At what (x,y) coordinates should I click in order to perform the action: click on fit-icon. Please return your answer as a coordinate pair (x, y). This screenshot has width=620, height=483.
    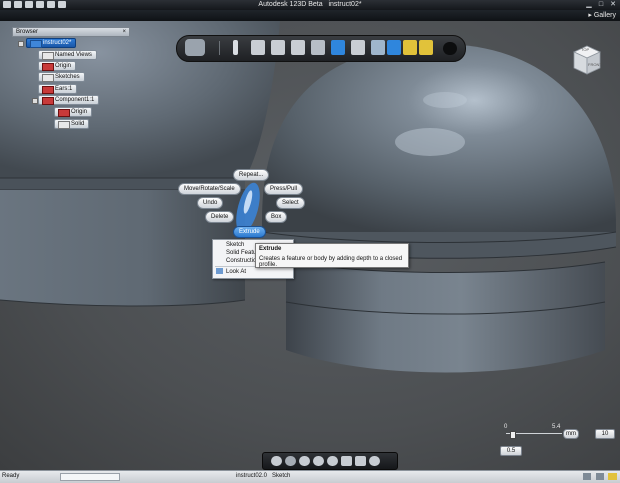
    Looking at the image, I should click on (332, 461).